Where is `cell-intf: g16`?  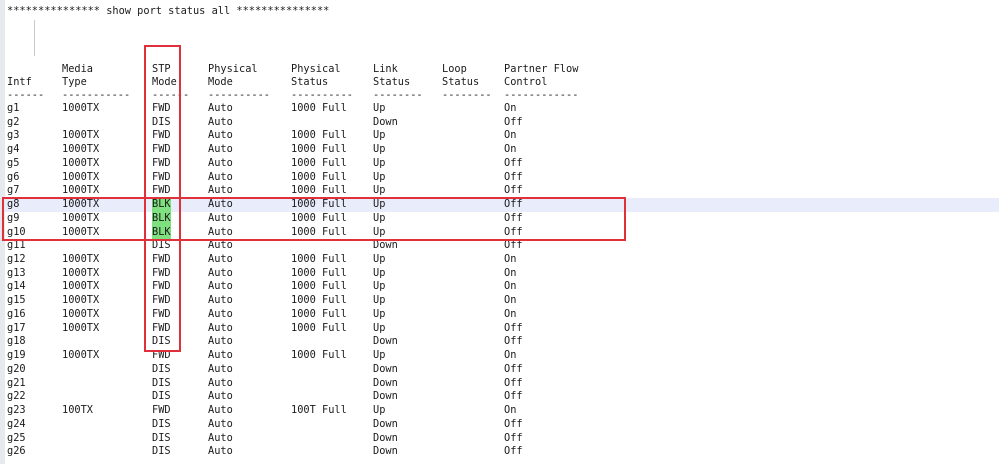 cell-intf: g16 is located at coordinates (16, 314).